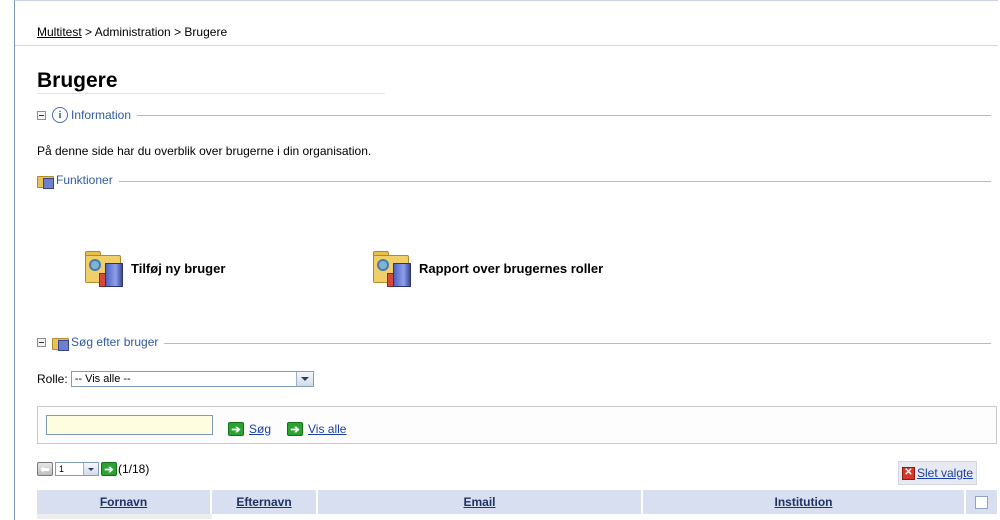 The width and height of the screenshot is (1000, 520). Describe the element at coordinates (480, 502) in the screenshot. I see `column-header-email: Email` at that location.